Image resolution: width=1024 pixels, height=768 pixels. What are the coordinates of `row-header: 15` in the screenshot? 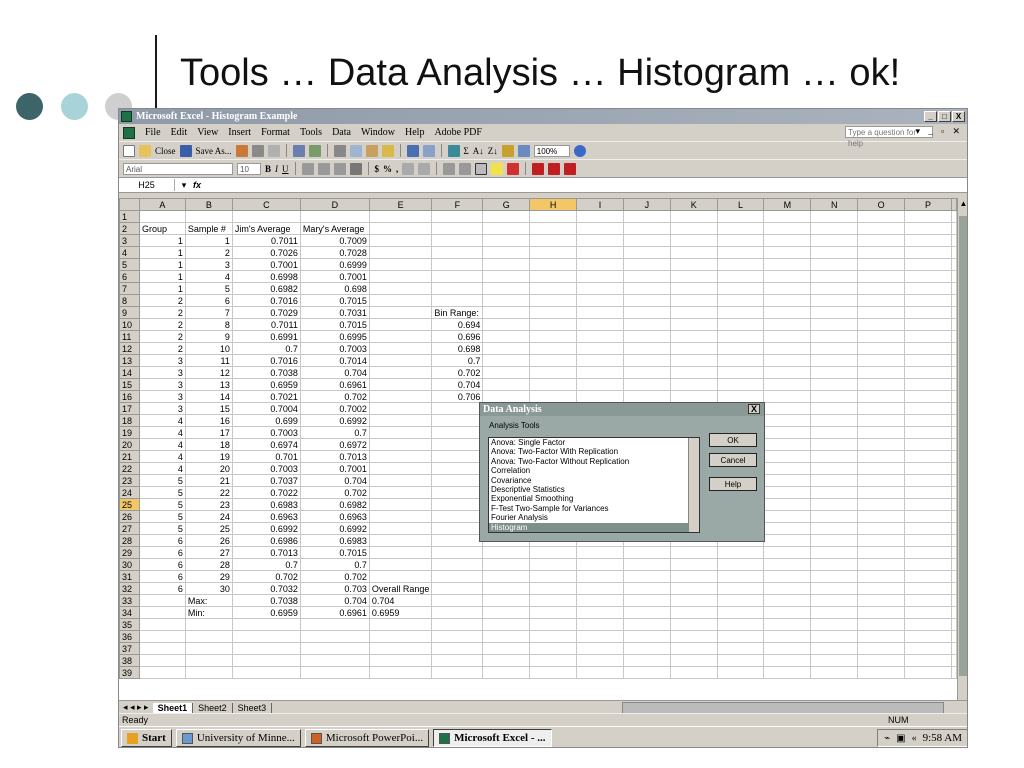 It's located at (129, 384).